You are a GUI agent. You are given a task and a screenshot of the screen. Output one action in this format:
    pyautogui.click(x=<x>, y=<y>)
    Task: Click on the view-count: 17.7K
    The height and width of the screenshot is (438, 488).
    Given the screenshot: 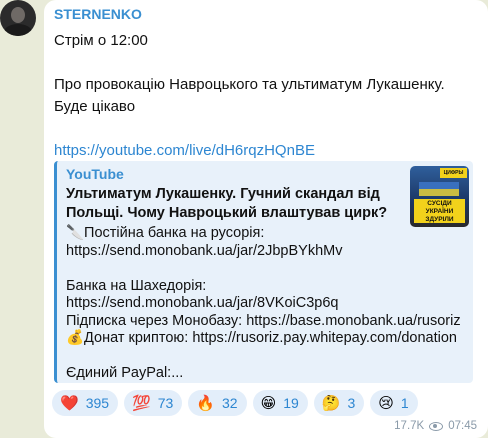 What is the action you would take?
    pyautogui.click(x=409, y=426)
    